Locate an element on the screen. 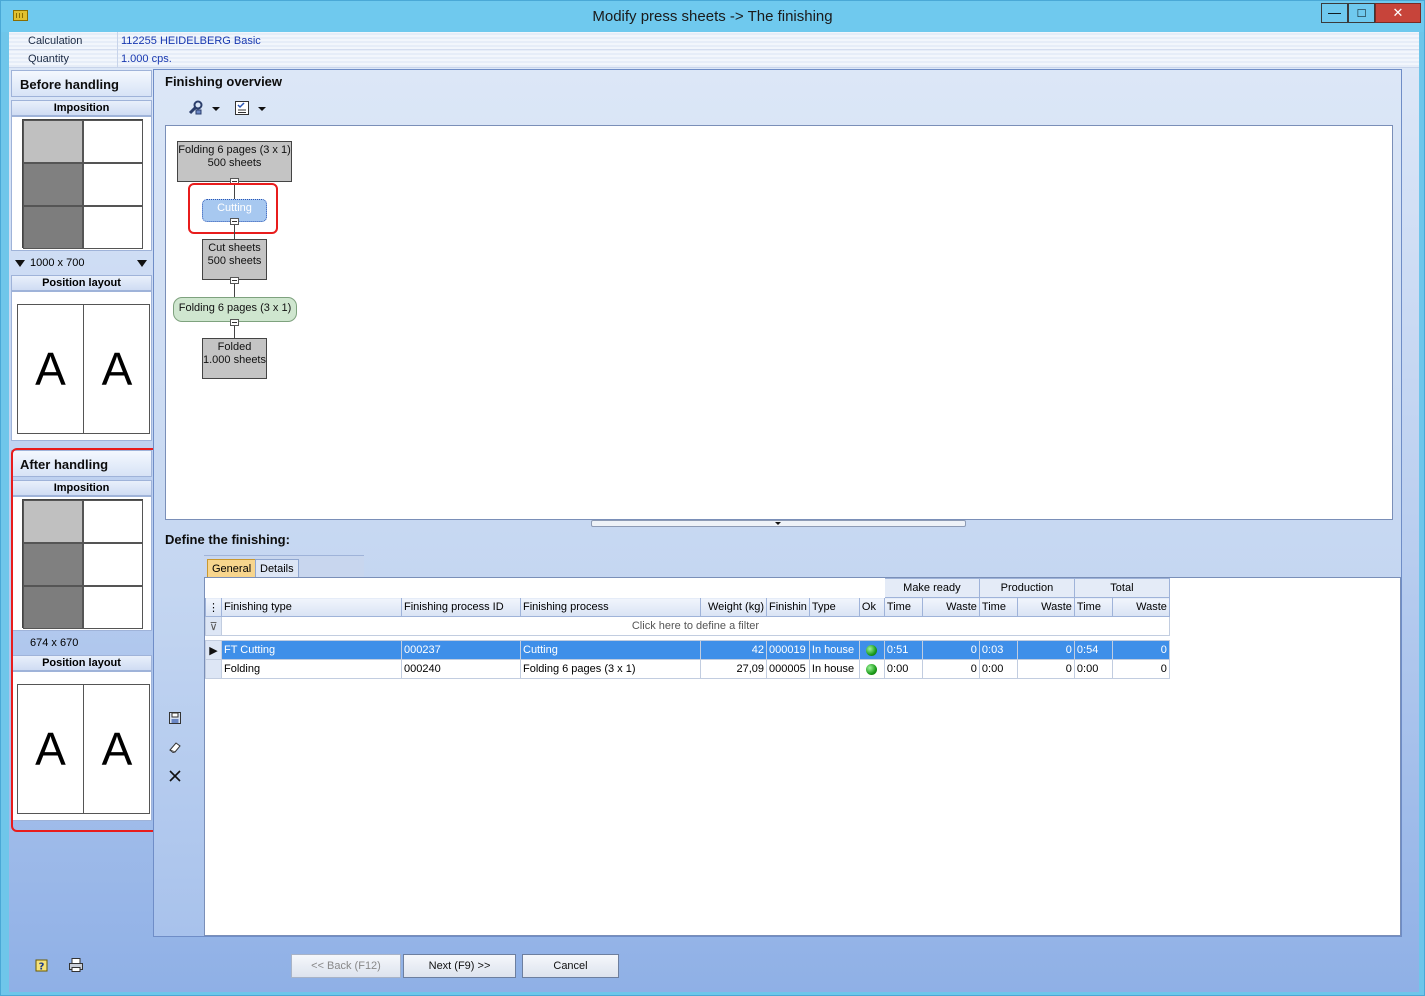 The image size is (1425, 996). col-finishing-process: Finishing process is located at coordinates (610, 607).